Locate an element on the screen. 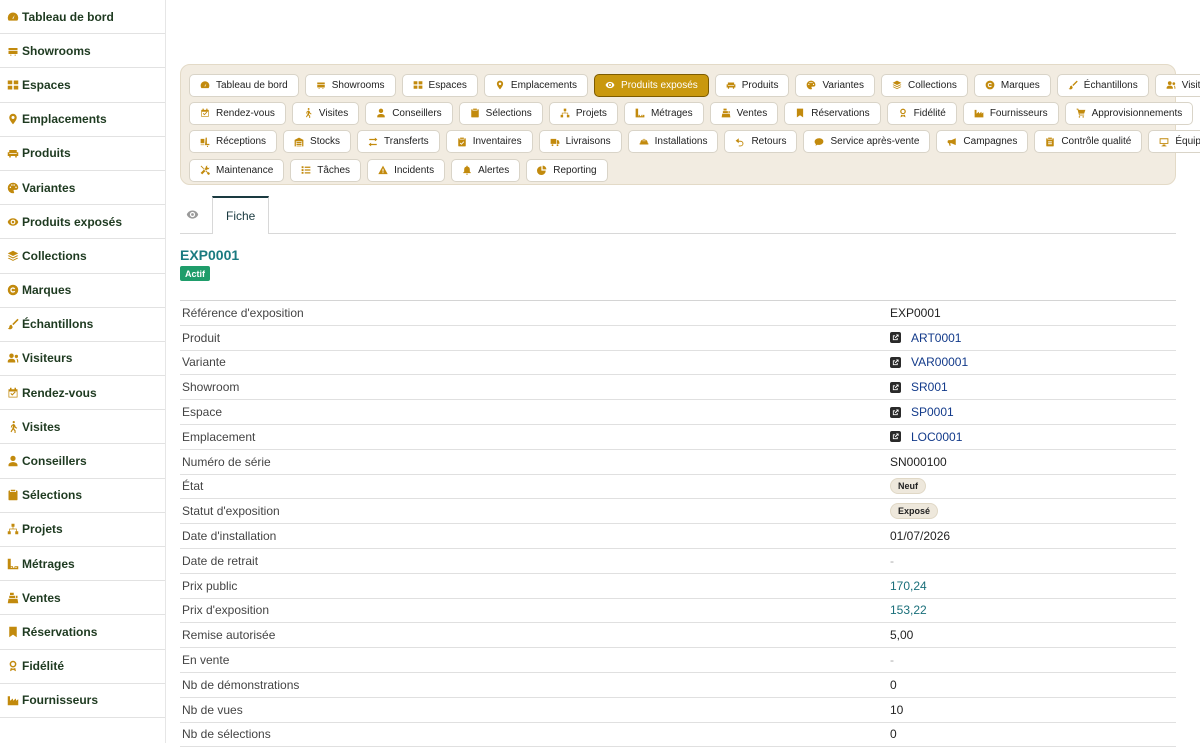 Image resolution: width=1200 pixels, height=747 pixels. nav-button-retours: Retours is located at coordinates (761, 142).